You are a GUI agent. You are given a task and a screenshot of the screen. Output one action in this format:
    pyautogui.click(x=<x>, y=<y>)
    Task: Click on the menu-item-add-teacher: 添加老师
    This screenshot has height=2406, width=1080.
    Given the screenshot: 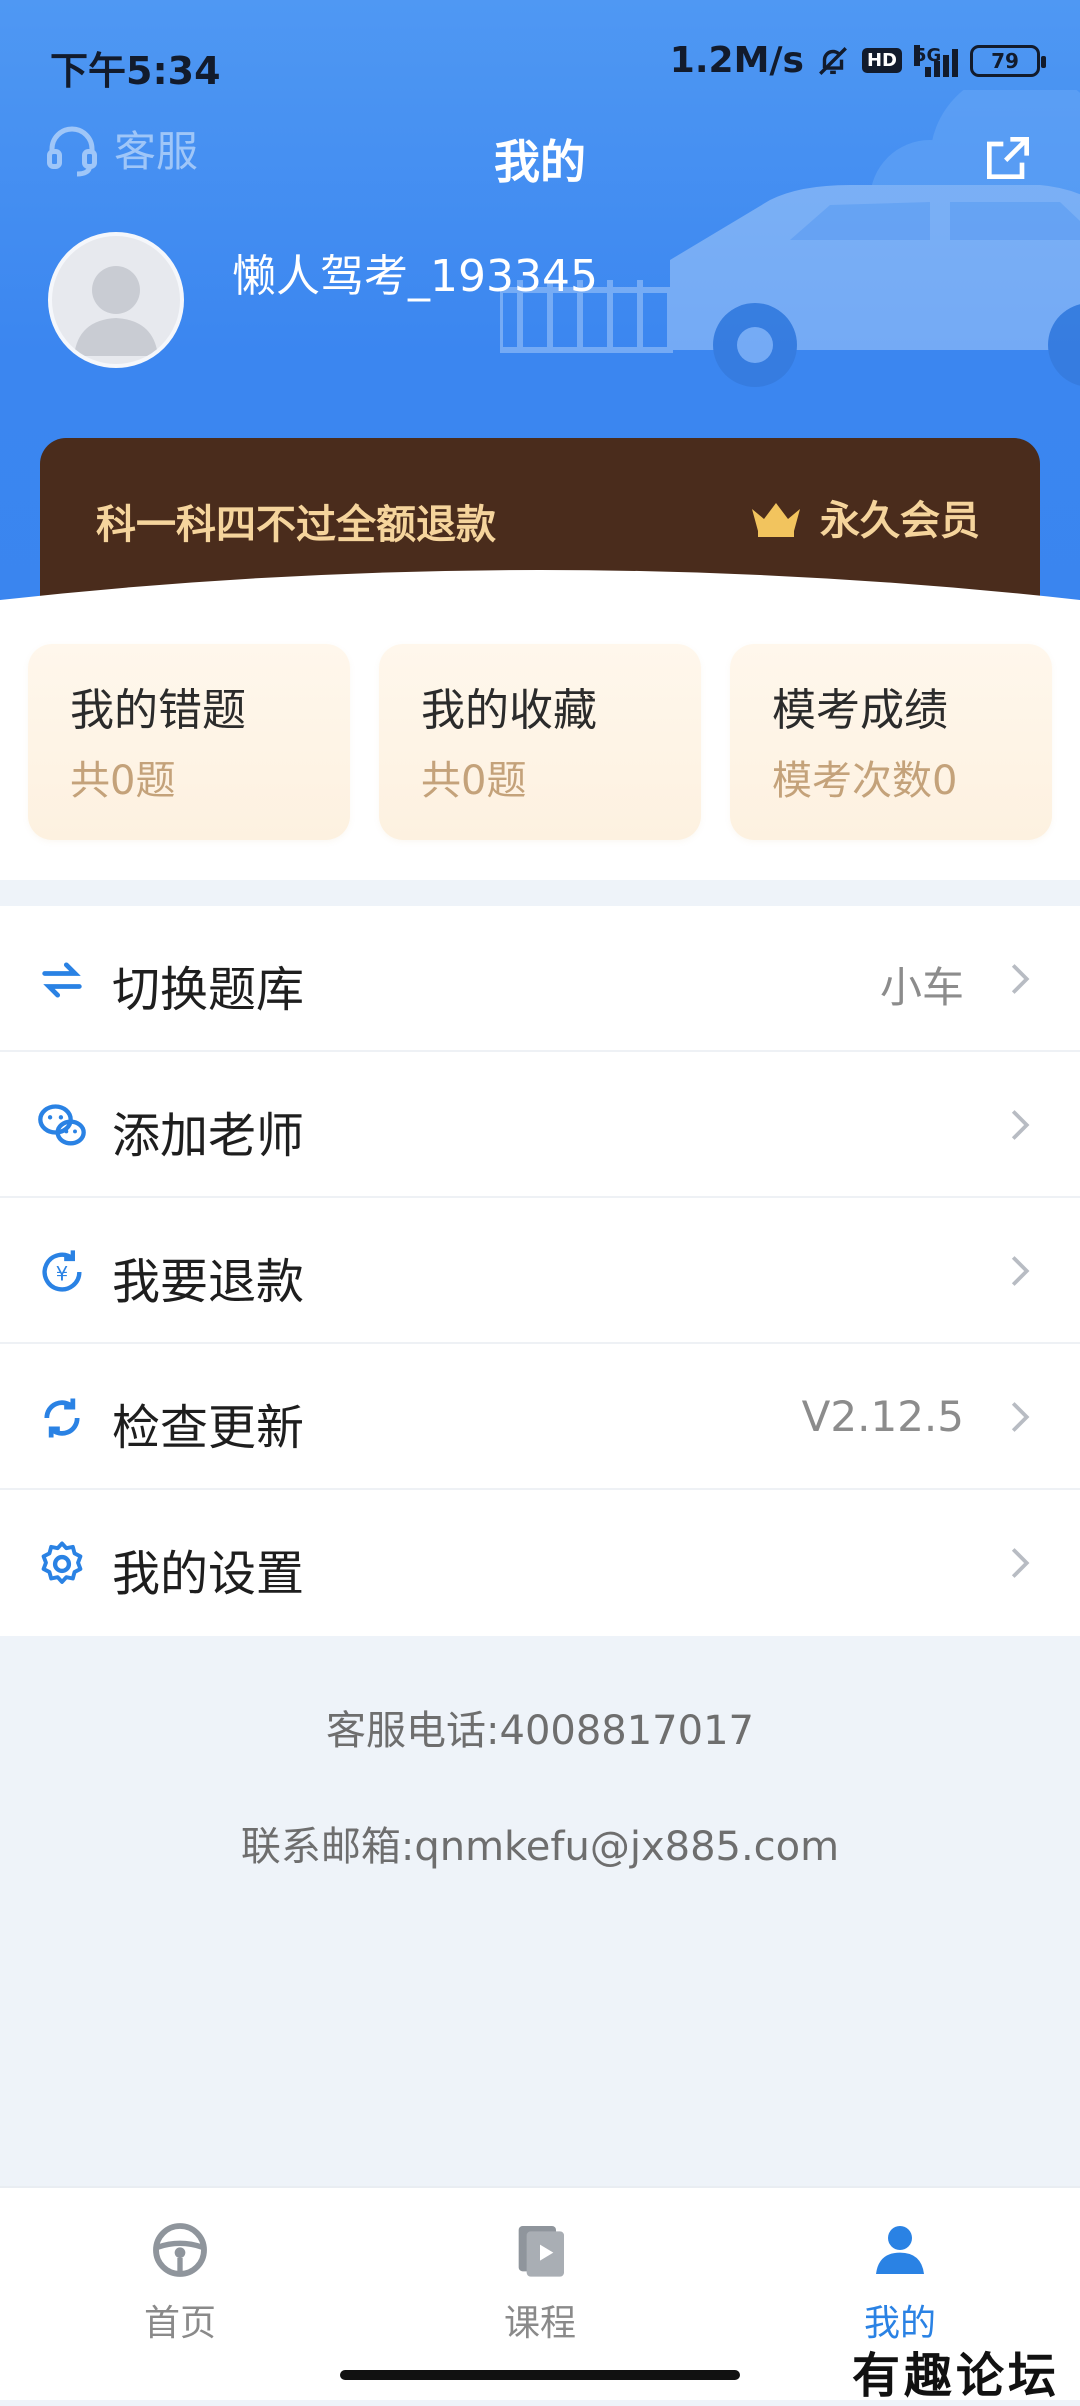 What is the action you would take?
    pyautogui.click(x=540, y=1125)
    